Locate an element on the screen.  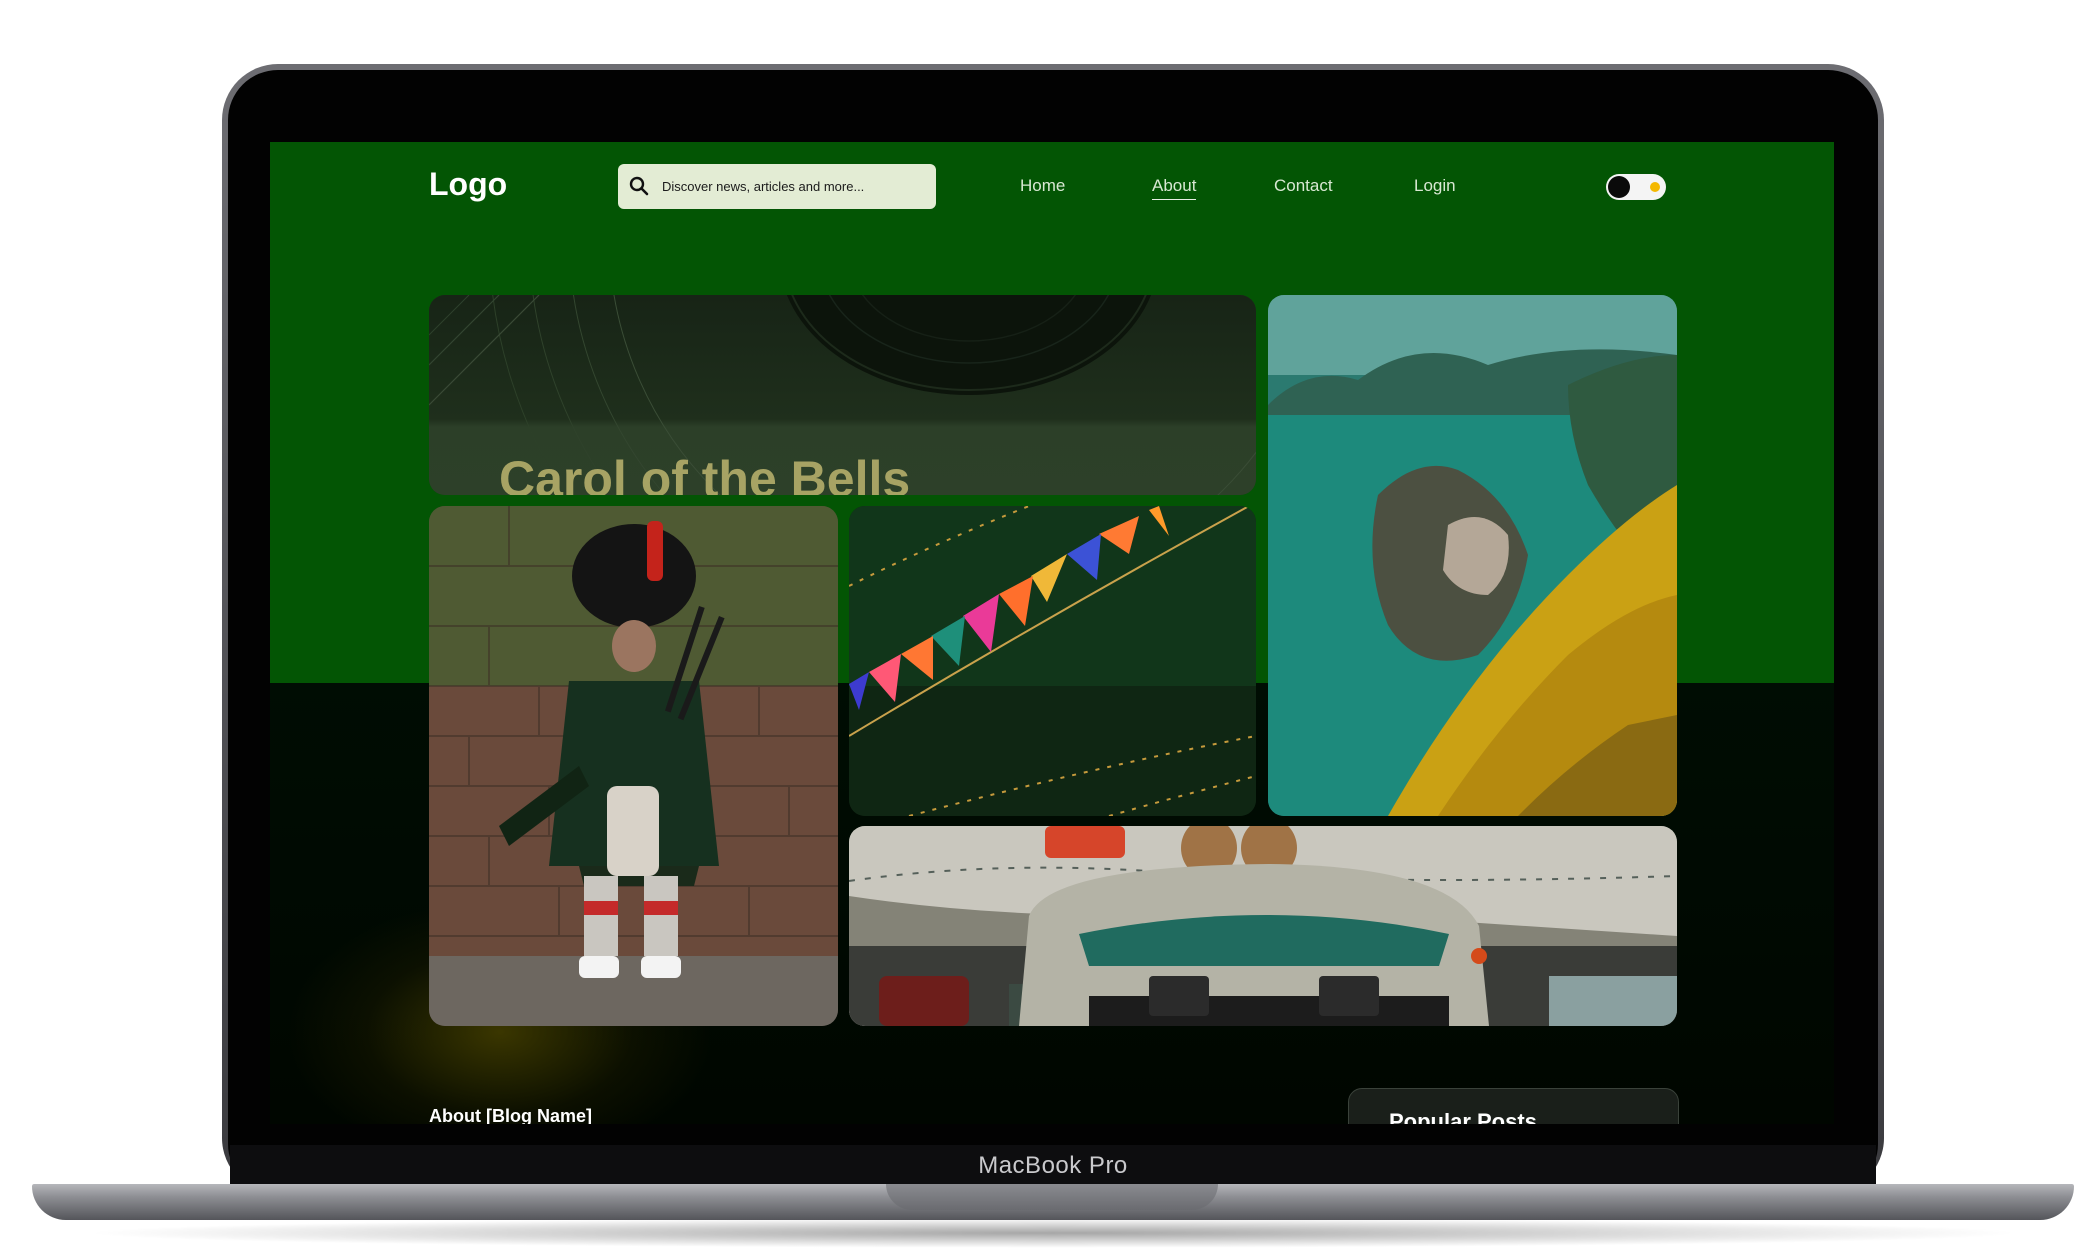
gallery-card-bagpiper is located at coordinates (633, 766).